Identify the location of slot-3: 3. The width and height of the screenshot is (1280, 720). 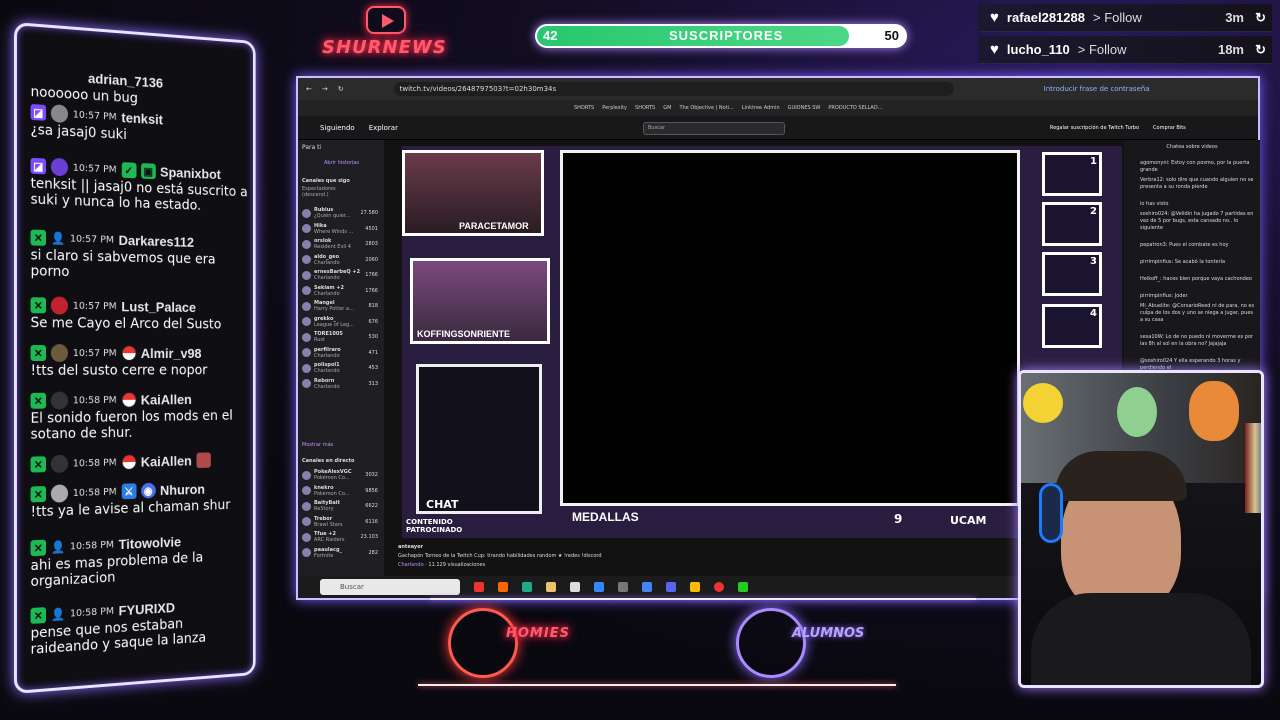
(1072, 274).